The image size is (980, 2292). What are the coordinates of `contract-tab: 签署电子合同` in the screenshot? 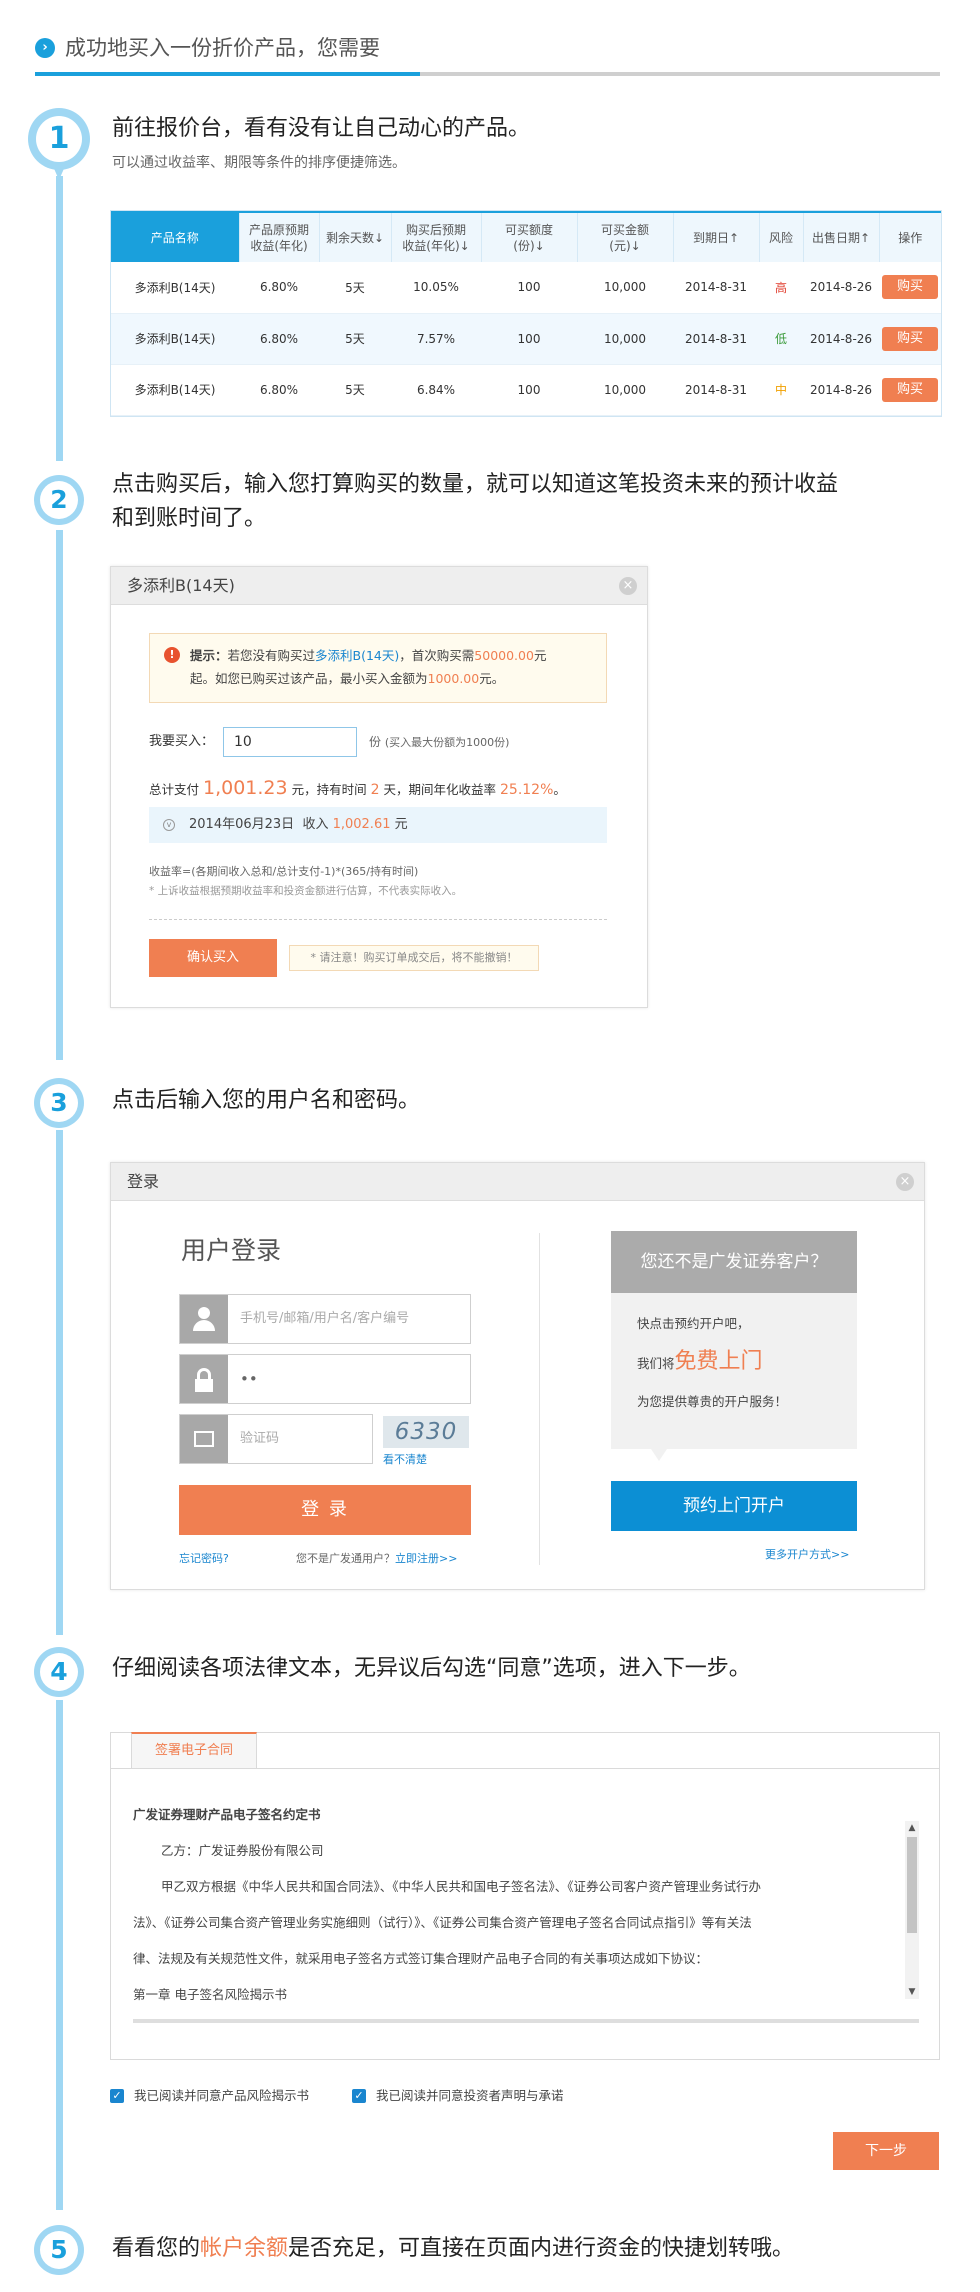 It's located at (194, 1750).